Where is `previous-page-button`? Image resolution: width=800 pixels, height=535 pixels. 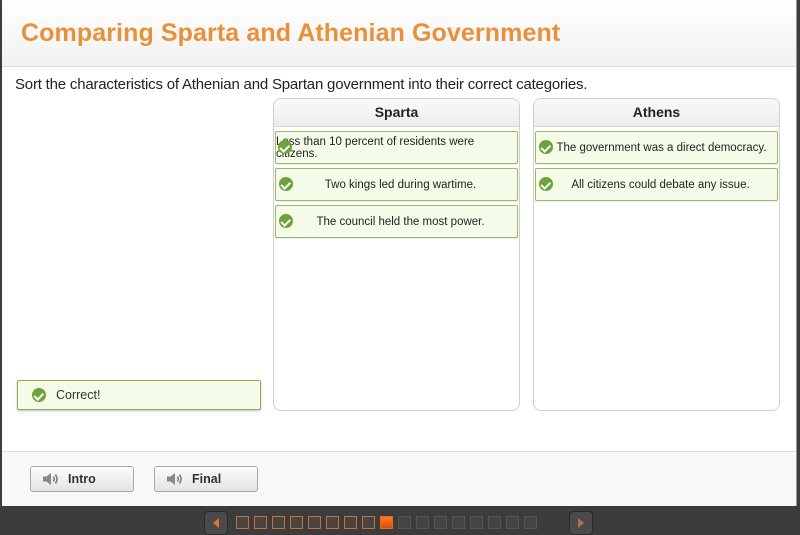
previous-page-button is located at coordinates (216, 523).